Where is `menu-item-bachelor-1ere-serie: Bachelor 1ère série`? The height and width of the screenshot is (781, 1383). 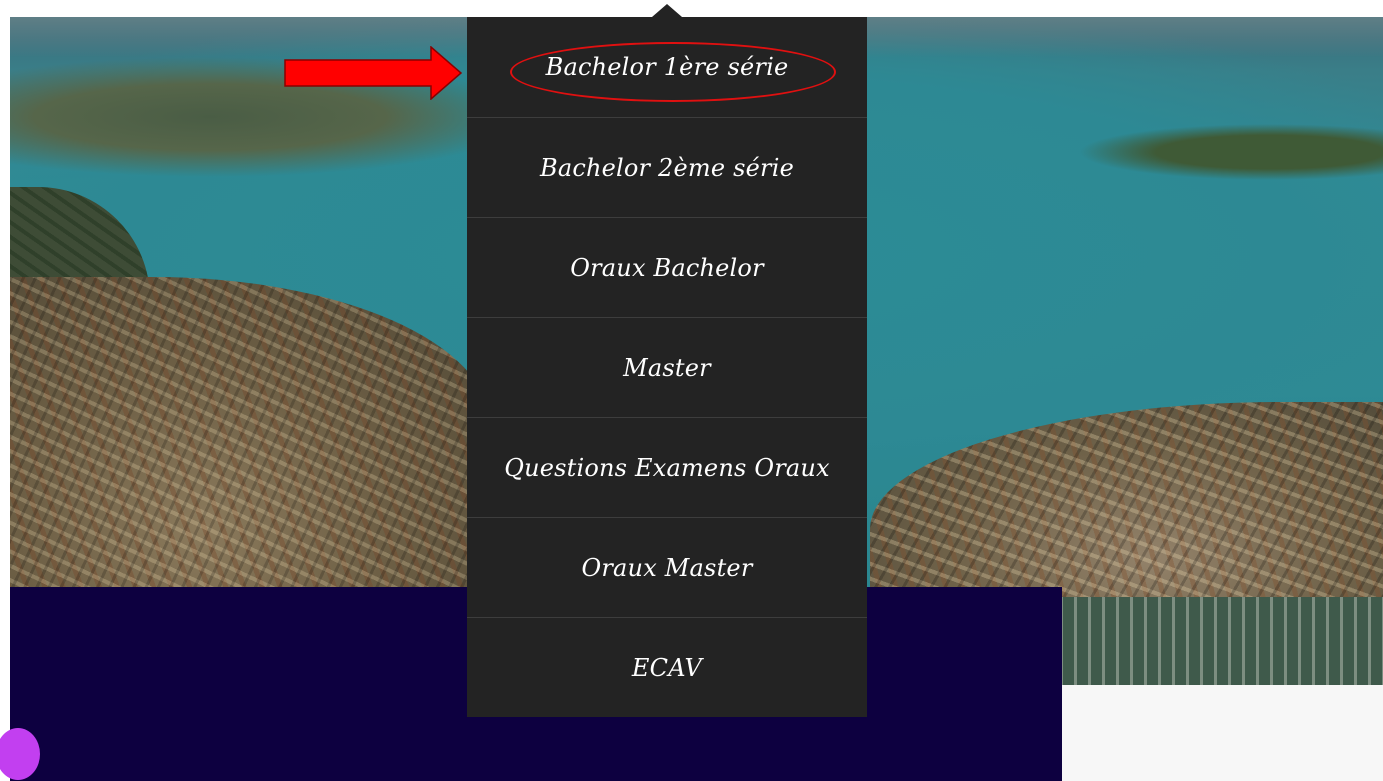 menu-item-bachelor-1ere-serie: Bachelor 1ère série is located at coordinates (667, 67).